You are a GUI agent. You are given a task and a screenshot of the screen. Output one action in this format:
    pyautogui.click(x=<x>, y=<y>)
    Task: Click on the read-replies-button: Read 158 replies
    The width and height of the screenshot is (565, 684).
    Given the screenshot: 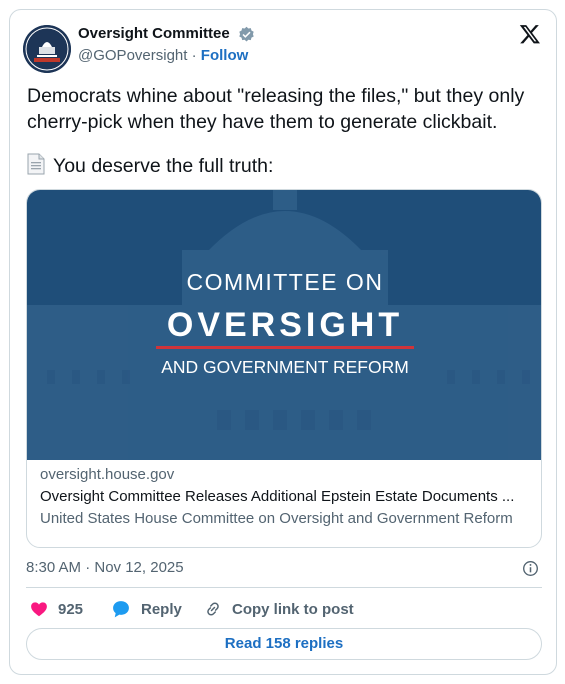 What is the action you would take?
    pyautogui.click(x=284, y=644)
    